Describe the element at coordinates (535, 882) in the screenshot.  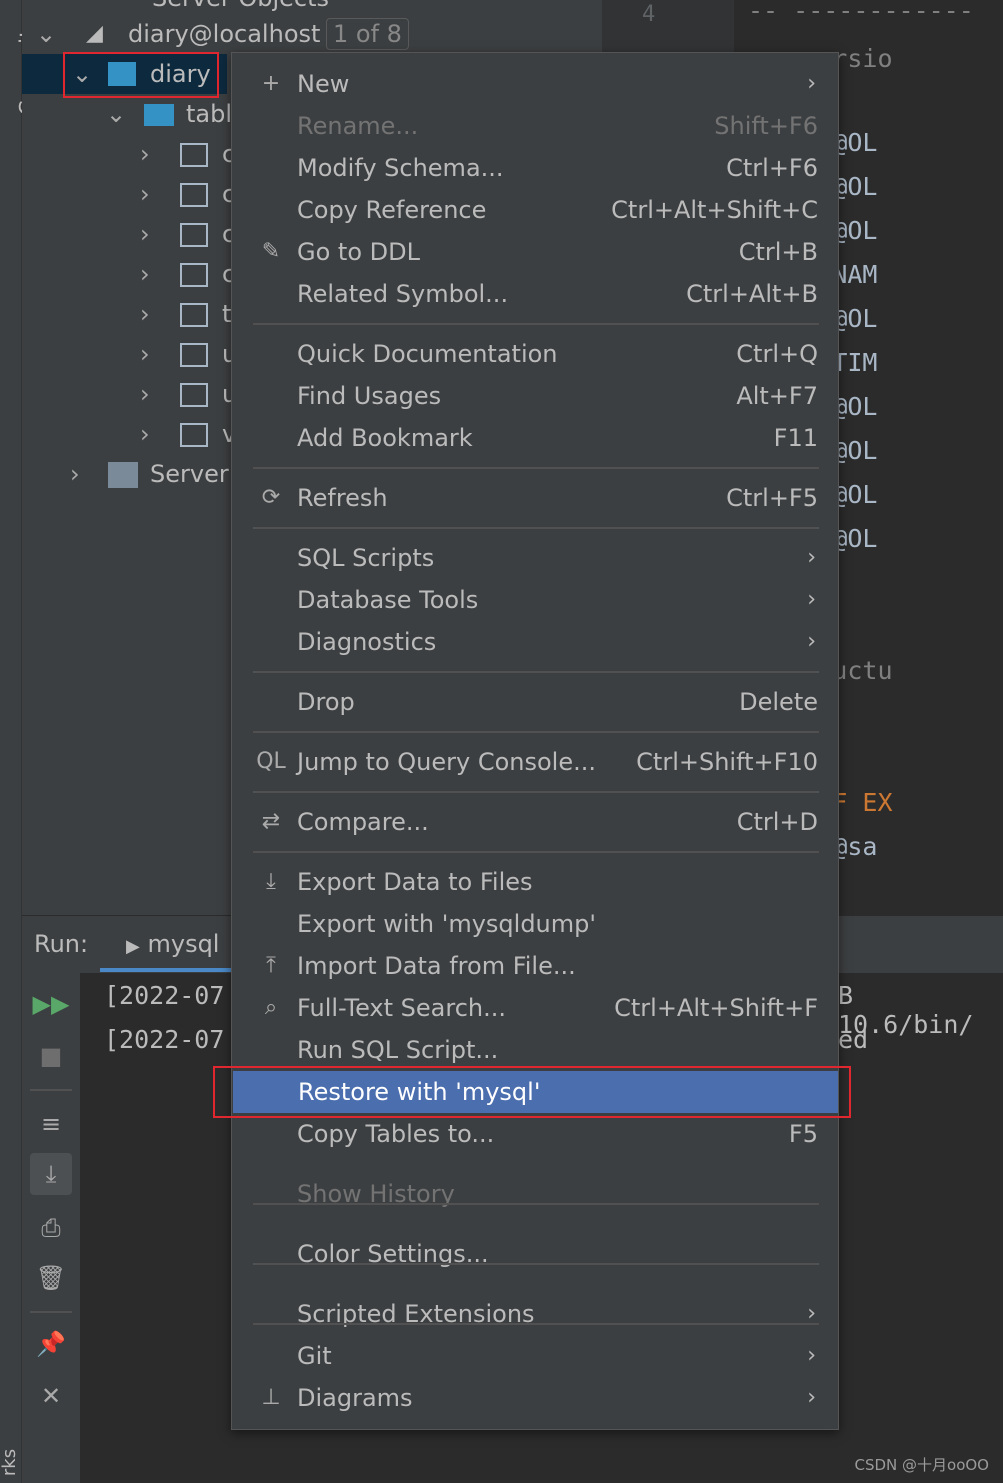
I see `menu-item-export-data-to-files: ⤓ Export Data to Files` at that location.